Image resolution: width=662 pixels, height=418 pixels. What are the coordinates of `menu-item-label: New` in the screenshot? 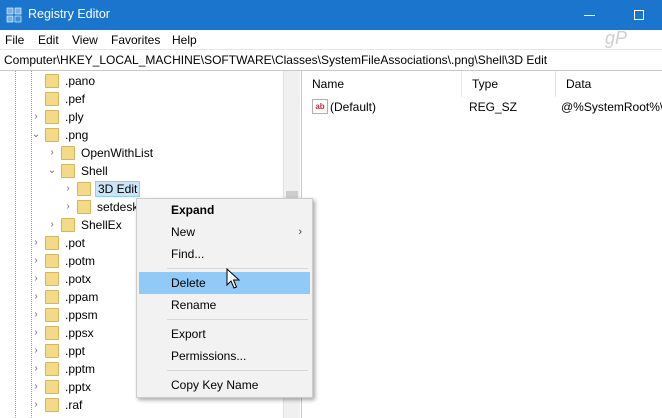 It's located at (183, 232).